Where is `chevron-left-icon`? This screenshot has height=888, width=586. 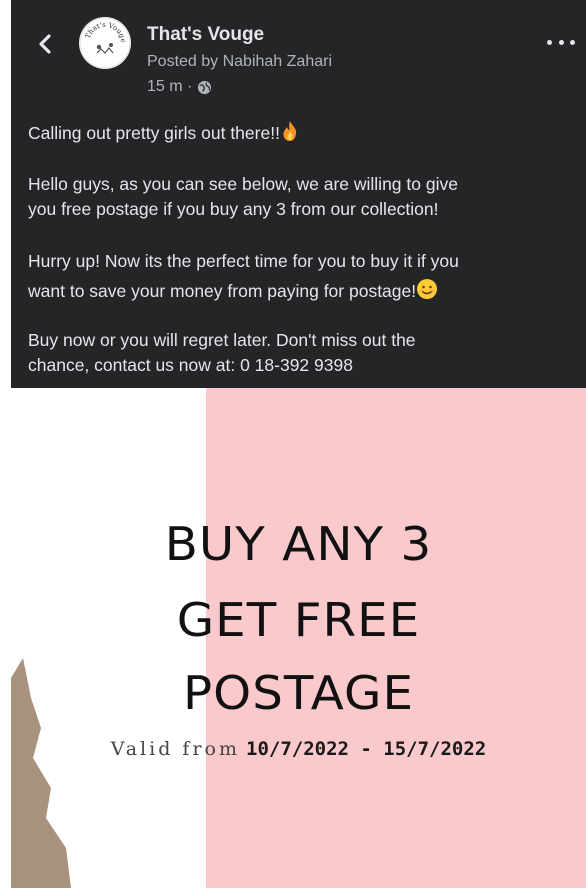
chevron-left-icon is located at coordinates (45, 44).